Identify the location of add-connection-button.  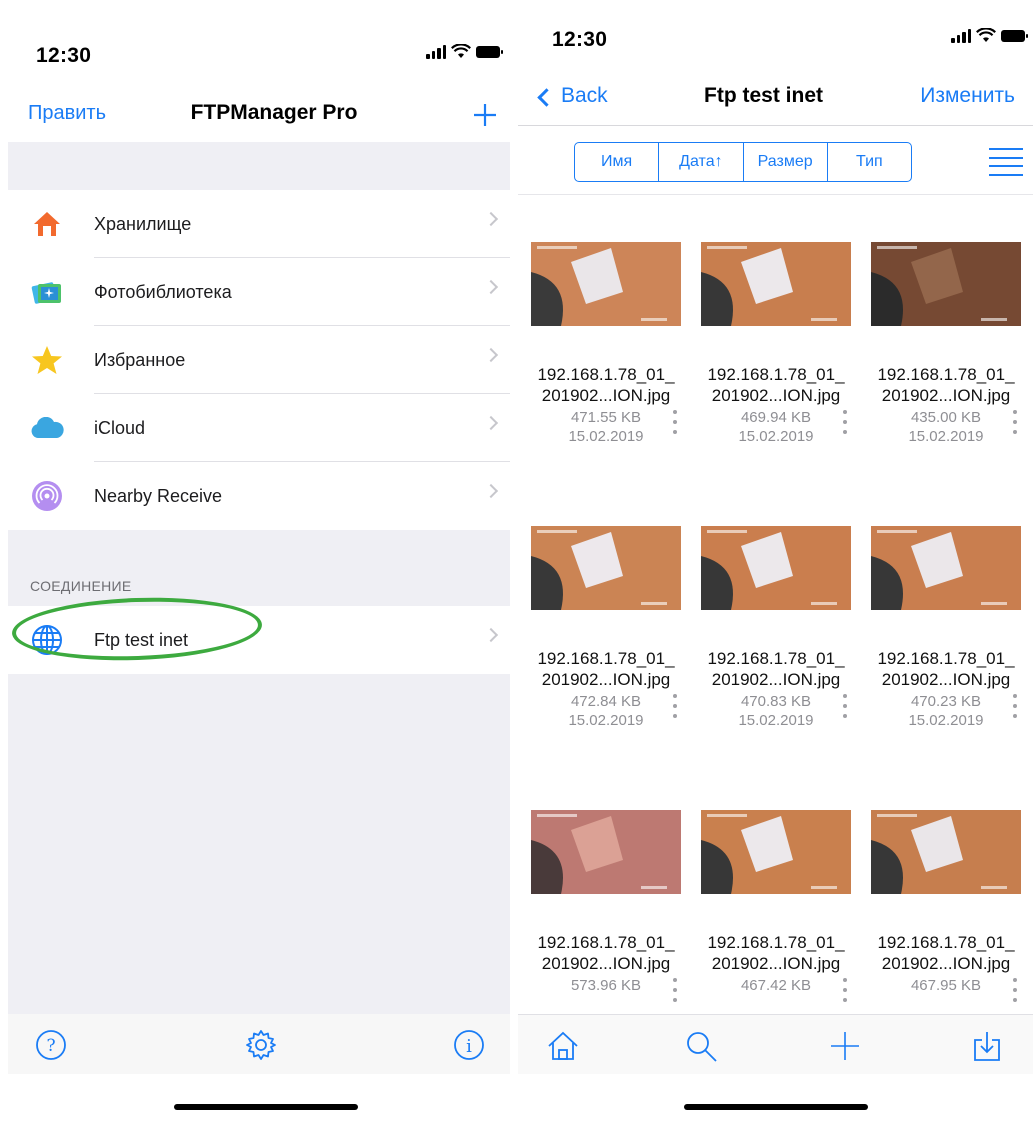
(485, 115).